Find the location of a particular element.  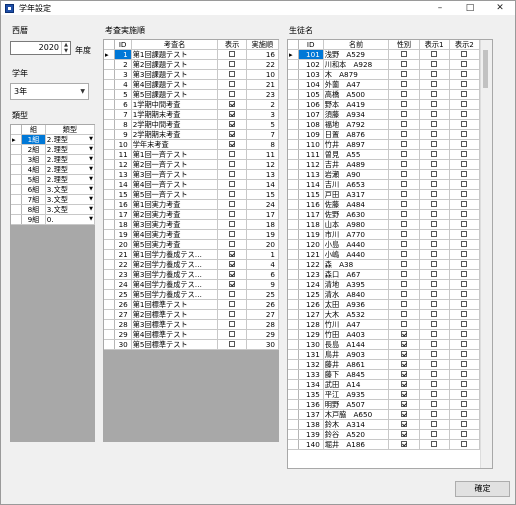

minimize-button: – is located at coordinates (440, 8).